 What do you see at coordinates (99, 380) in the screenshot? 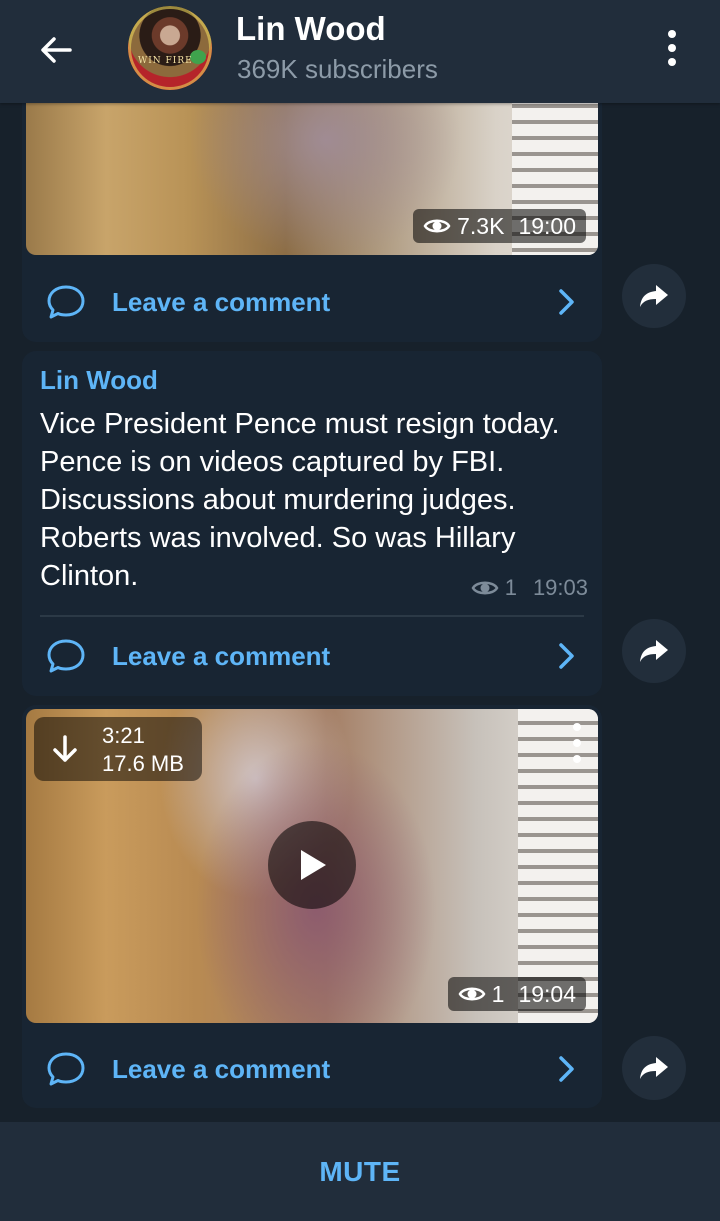
I see `sender-name: Lin Wood` at bounding box center [99, 380].